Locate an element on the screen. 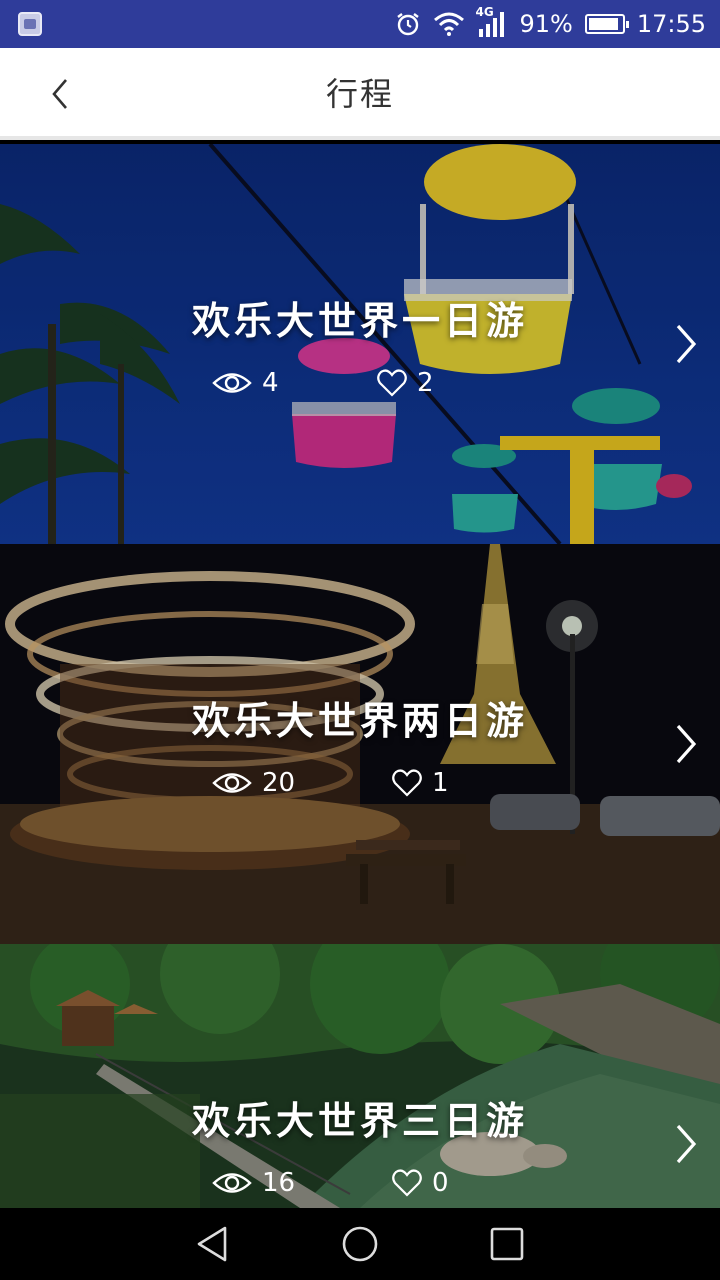 Image resolution: width=720 pixels, height=1280 pixels. likes-stat: 0 is located at coordinates (420, 1183).